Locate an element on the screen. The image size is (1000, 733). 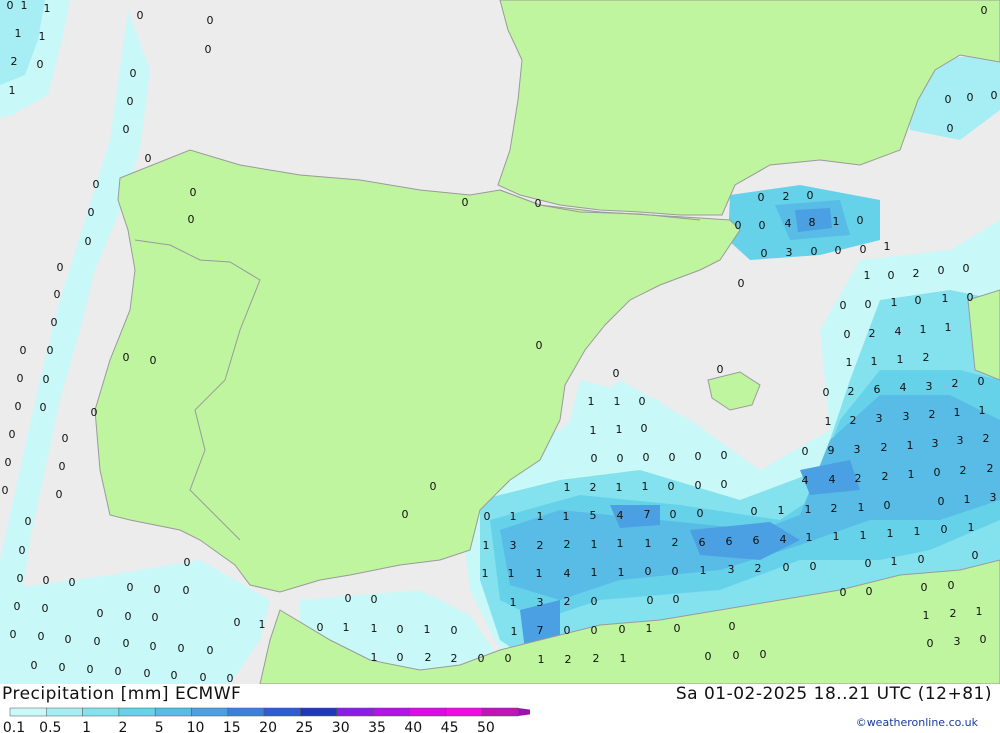
legend-label: 10 is located at coordinates (196, 726).